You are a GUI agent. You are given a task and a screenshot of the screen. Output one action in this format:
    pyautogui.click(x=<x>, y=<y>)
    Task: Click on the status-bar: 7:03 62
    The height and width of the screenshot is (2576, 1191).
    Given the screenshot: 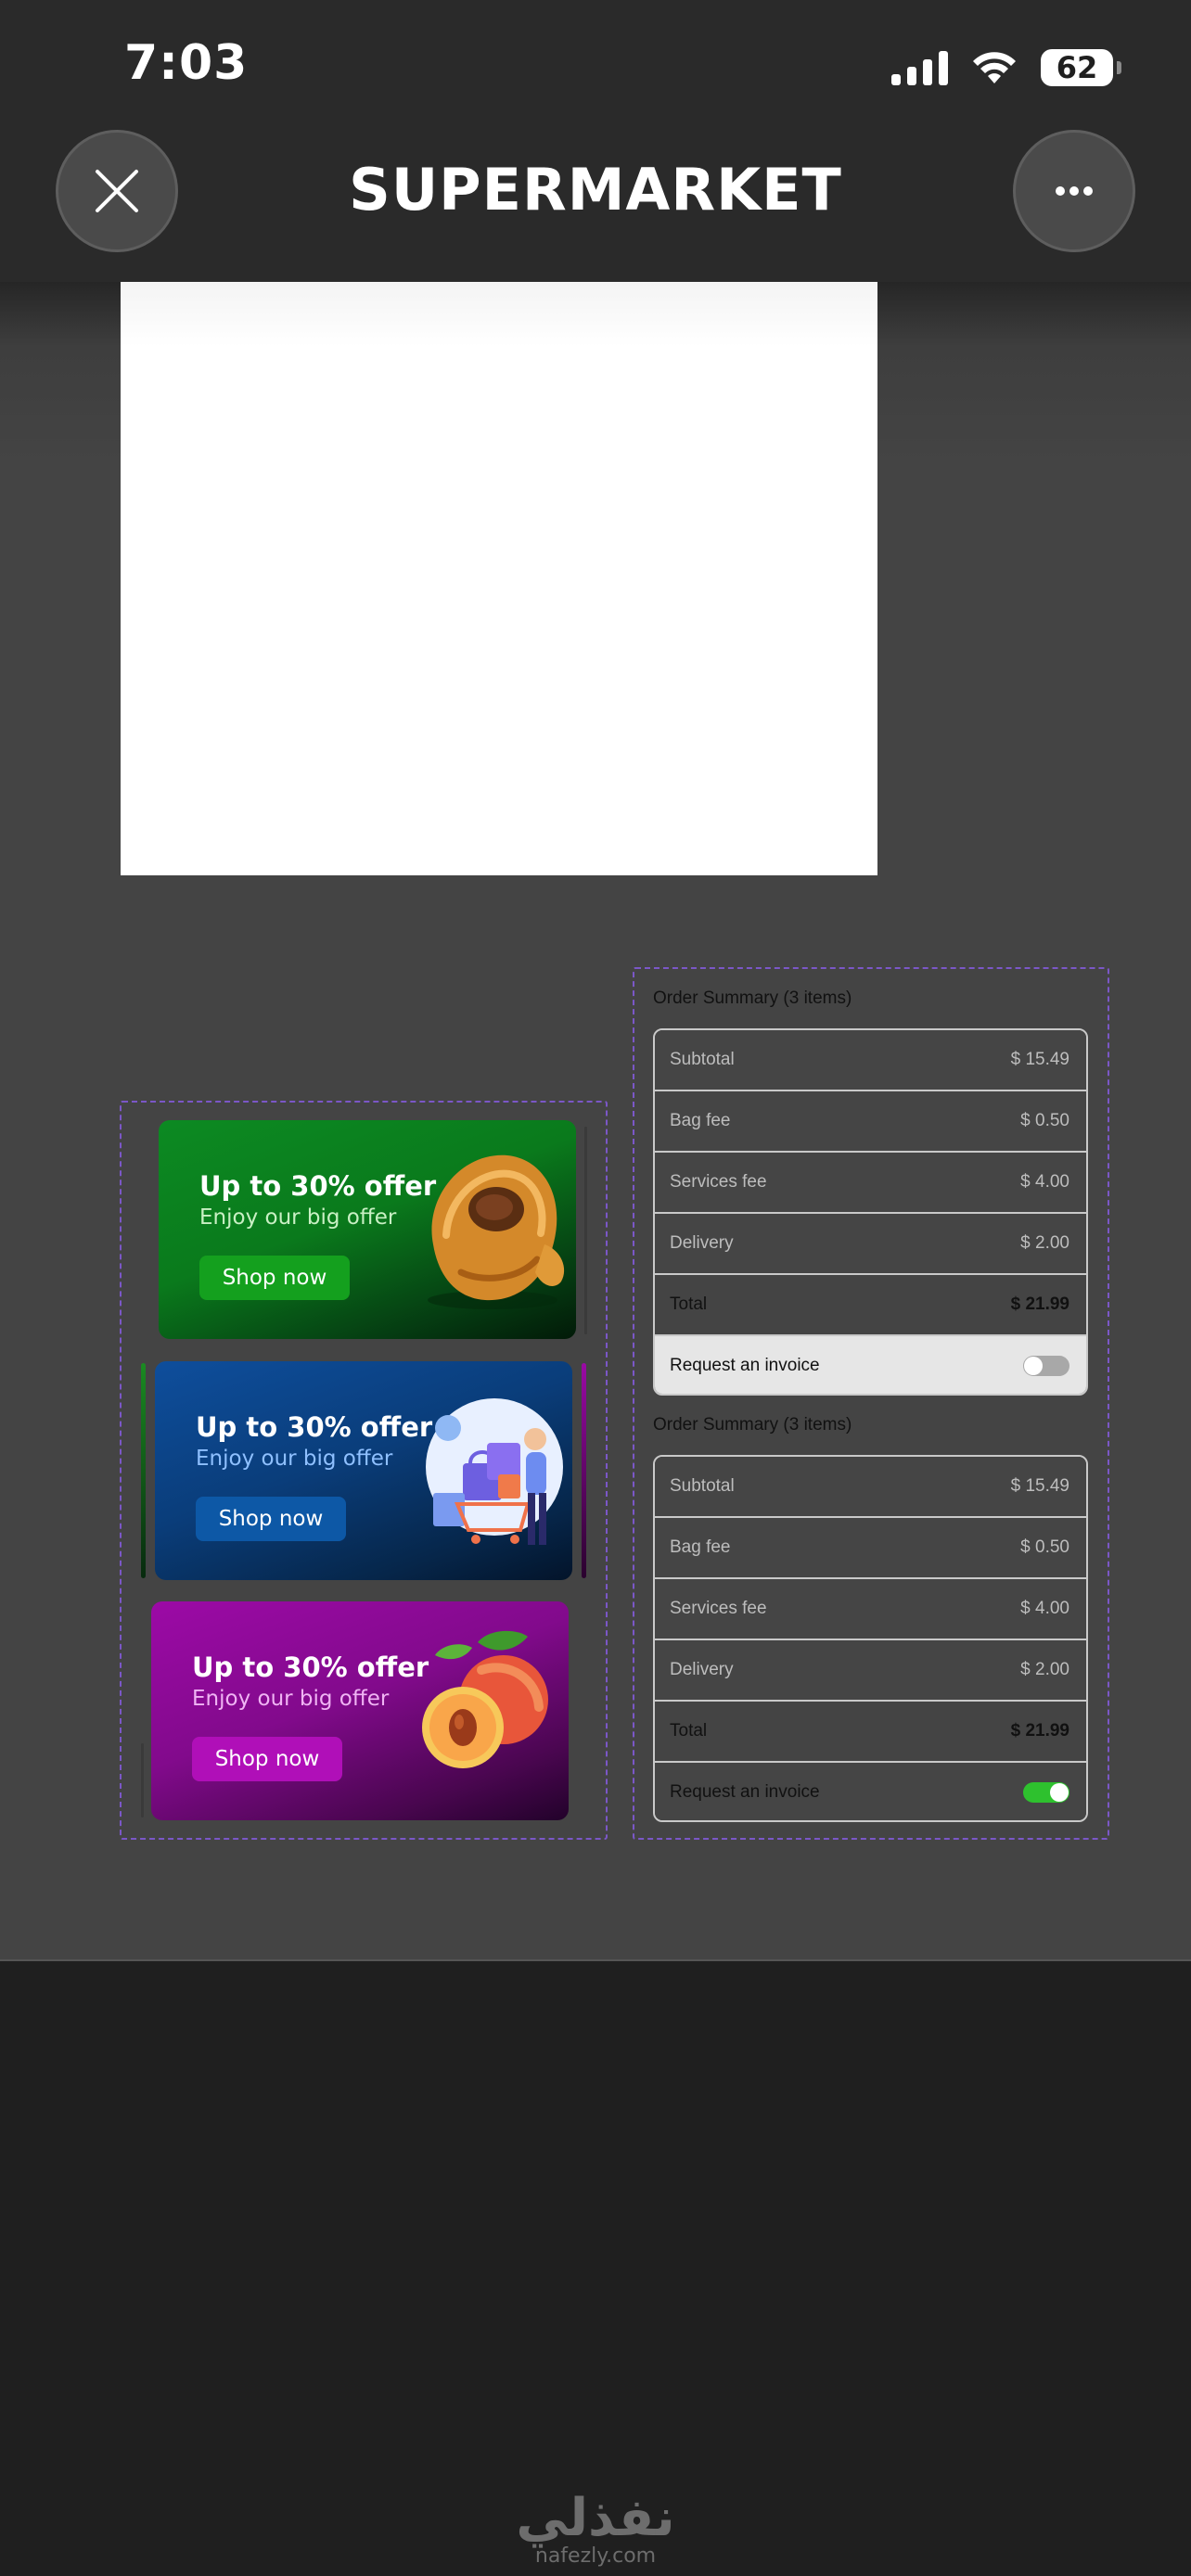 What is the action you would take?
    pyautogui.click(x=595, y=65)
    